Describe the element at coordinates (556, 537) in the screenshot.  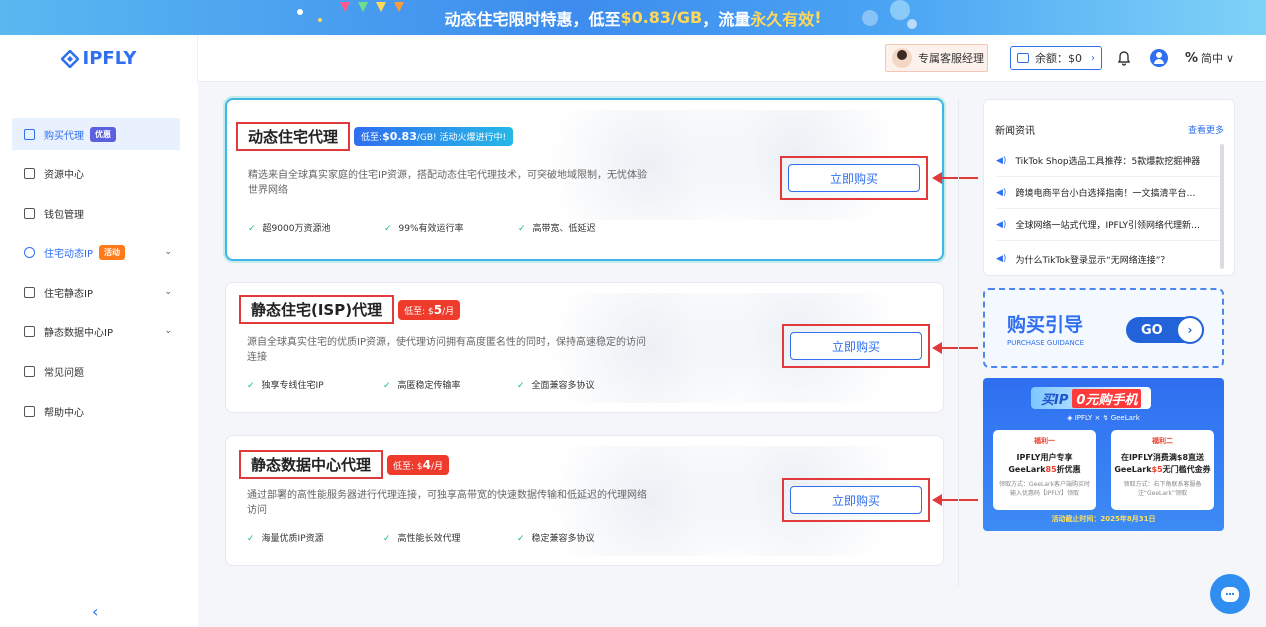
I see `feature-item: ✓ 稳定兼容多协议` at that location.